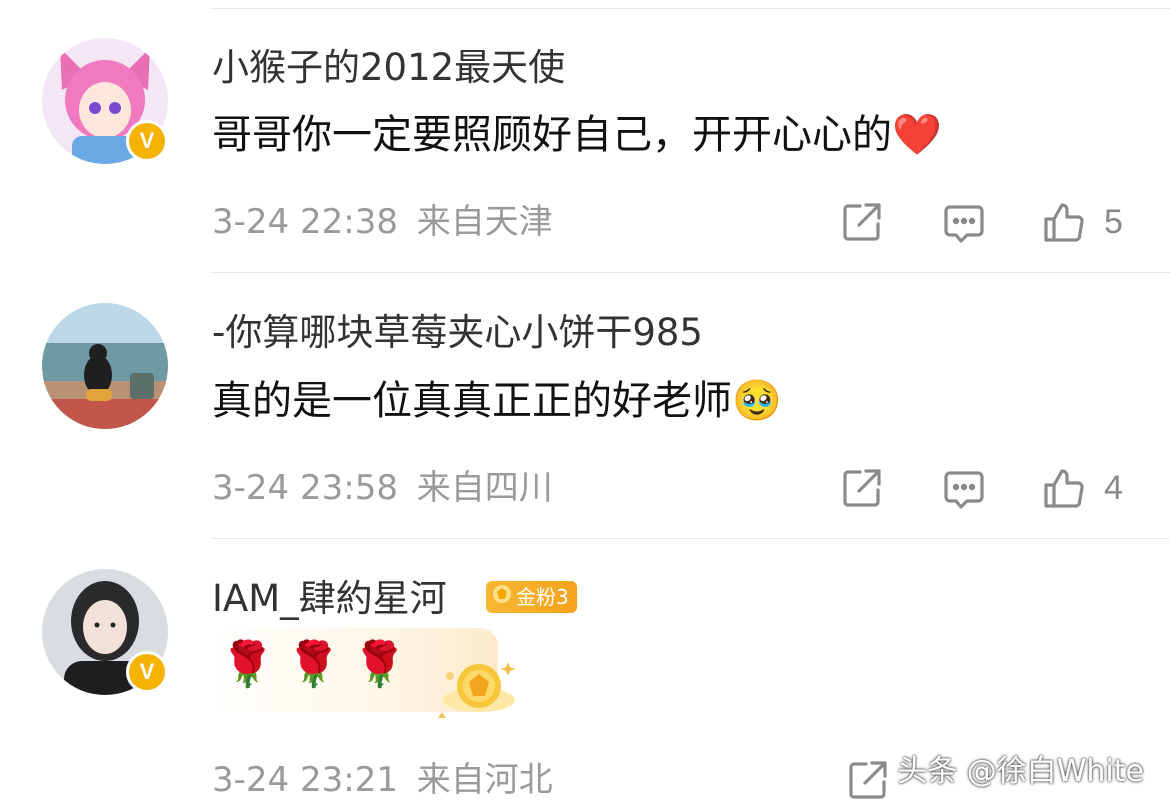  I want to click on comment-meta: 3-24 23:58 来自四川, so click(382, 488).